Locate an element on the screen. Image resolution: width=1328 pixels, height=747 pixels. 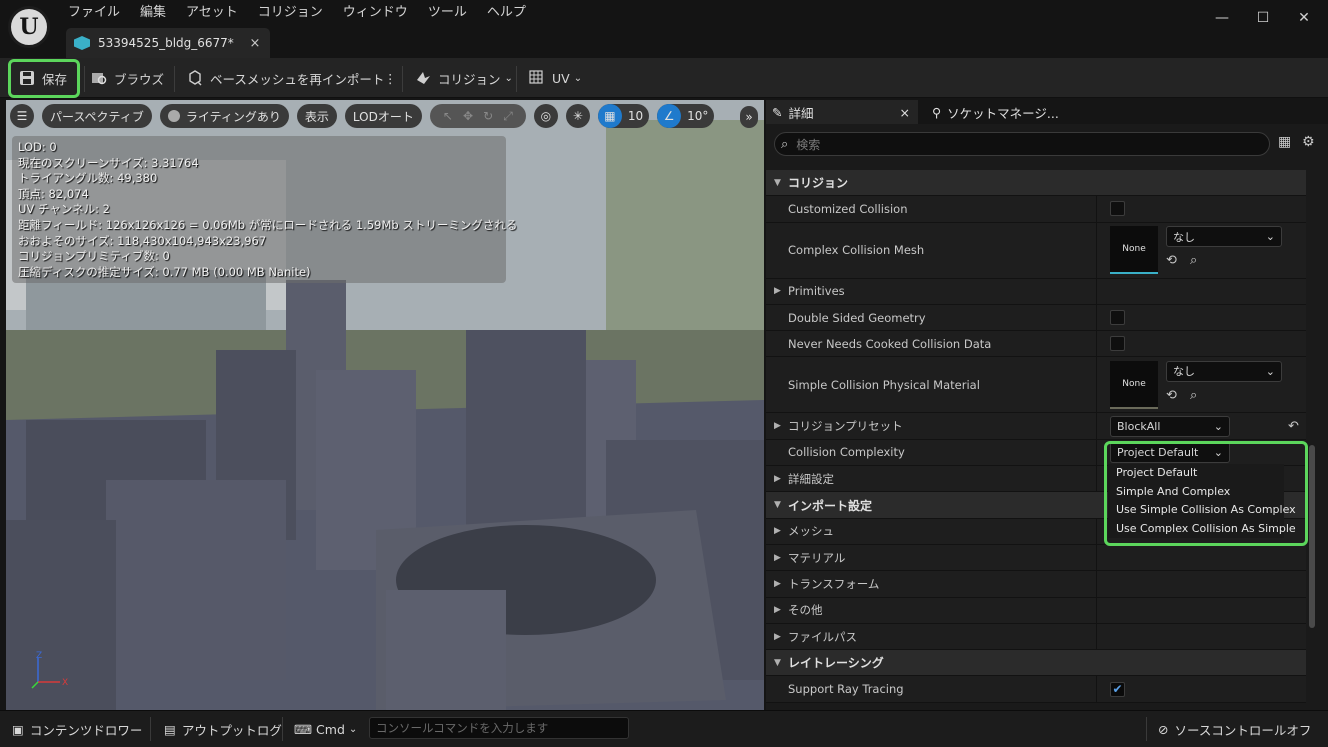
move-icon: ✥ is located at coordinates (468, 116).